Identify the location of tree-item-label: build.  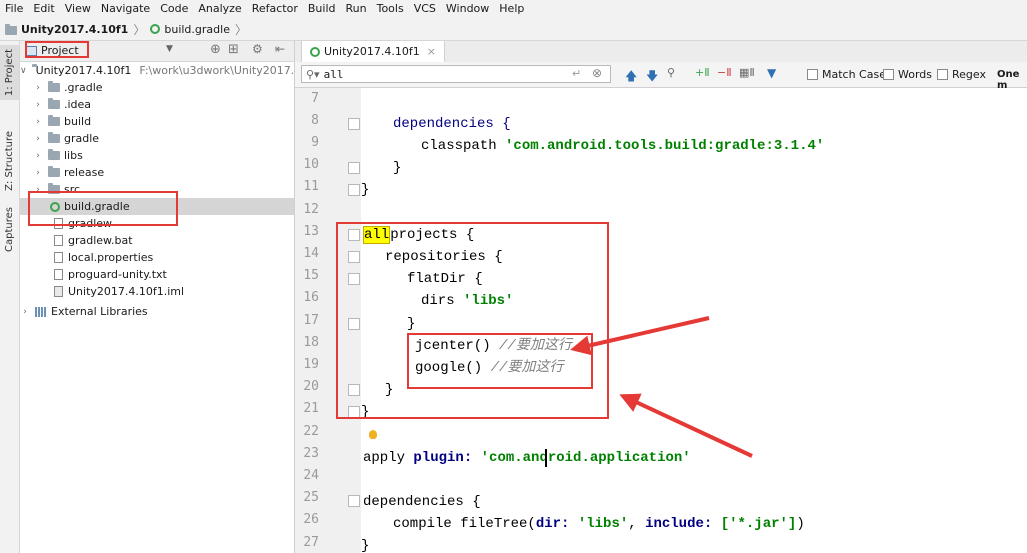
(78, 121).